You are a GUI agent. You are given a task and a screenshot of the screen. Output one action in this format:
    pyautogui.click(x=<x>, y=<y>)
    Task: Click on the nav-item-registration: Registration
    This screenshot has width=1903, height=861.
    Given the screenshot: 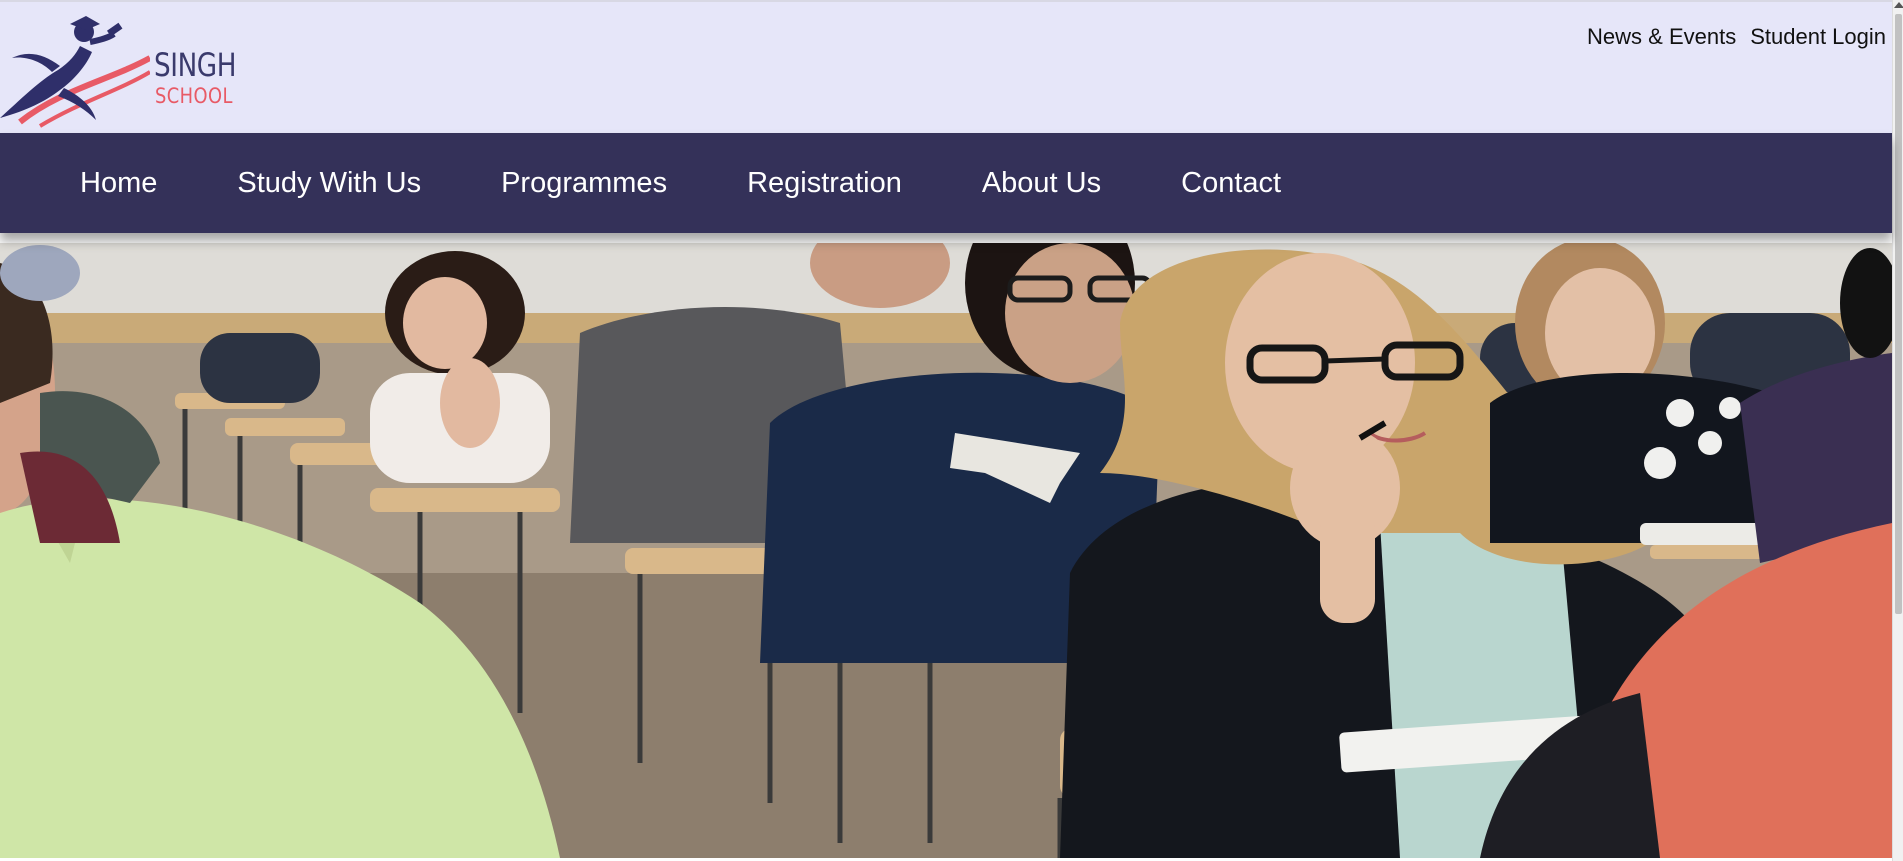 What is the action you would take?
    pyautogui.click(x=824, y=183)
    